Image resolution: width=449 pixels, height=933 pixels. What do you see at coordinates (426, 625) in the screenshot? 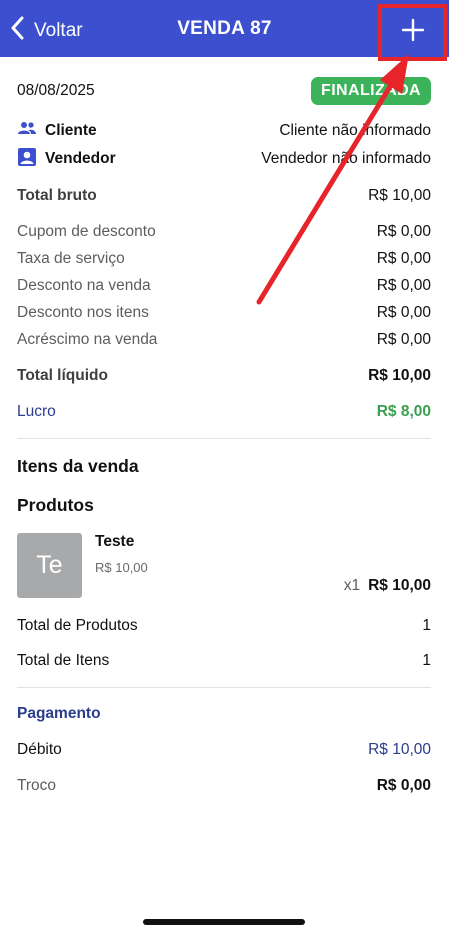
I see `total-produtos-value: 1` at bounding box center [426, 625].